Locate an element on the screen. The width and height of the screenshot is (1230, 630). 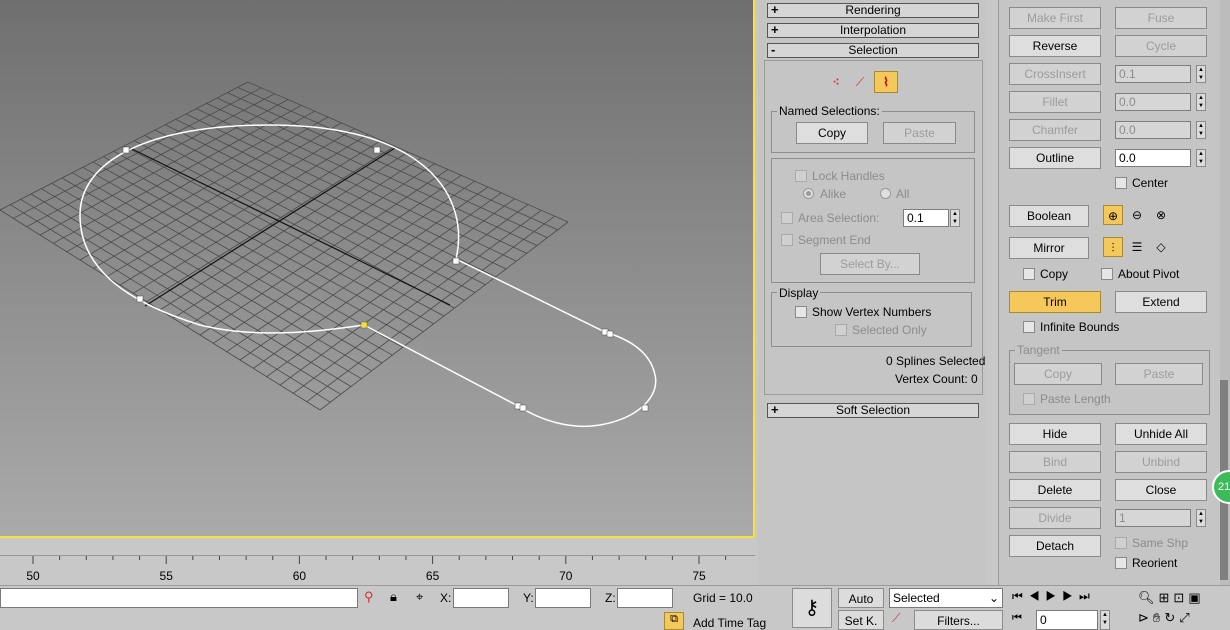
reorient-checkbox is located at coordinates (1121, 563).